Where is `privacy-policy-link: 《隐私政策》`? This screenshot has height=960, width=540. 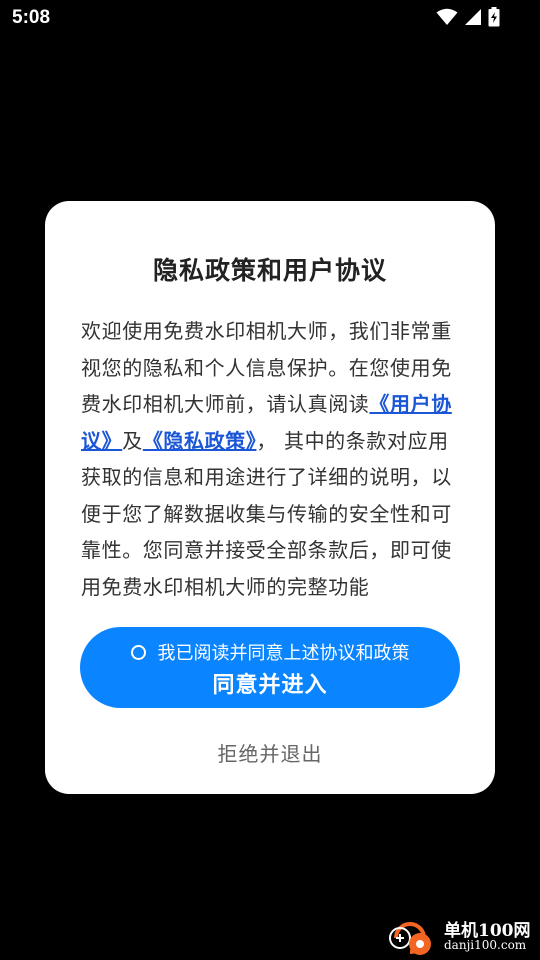 privacy-policy-link: 《隐私政策》 is located at coordinates (200, 441).